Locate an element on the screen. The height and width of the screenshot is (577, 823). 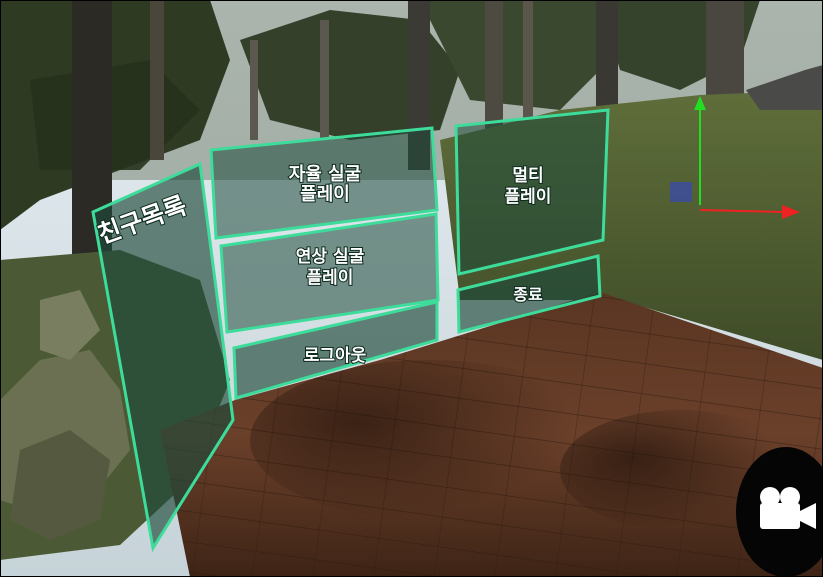
logout-label: 로그아웃 is located at coordinates (335, 356).